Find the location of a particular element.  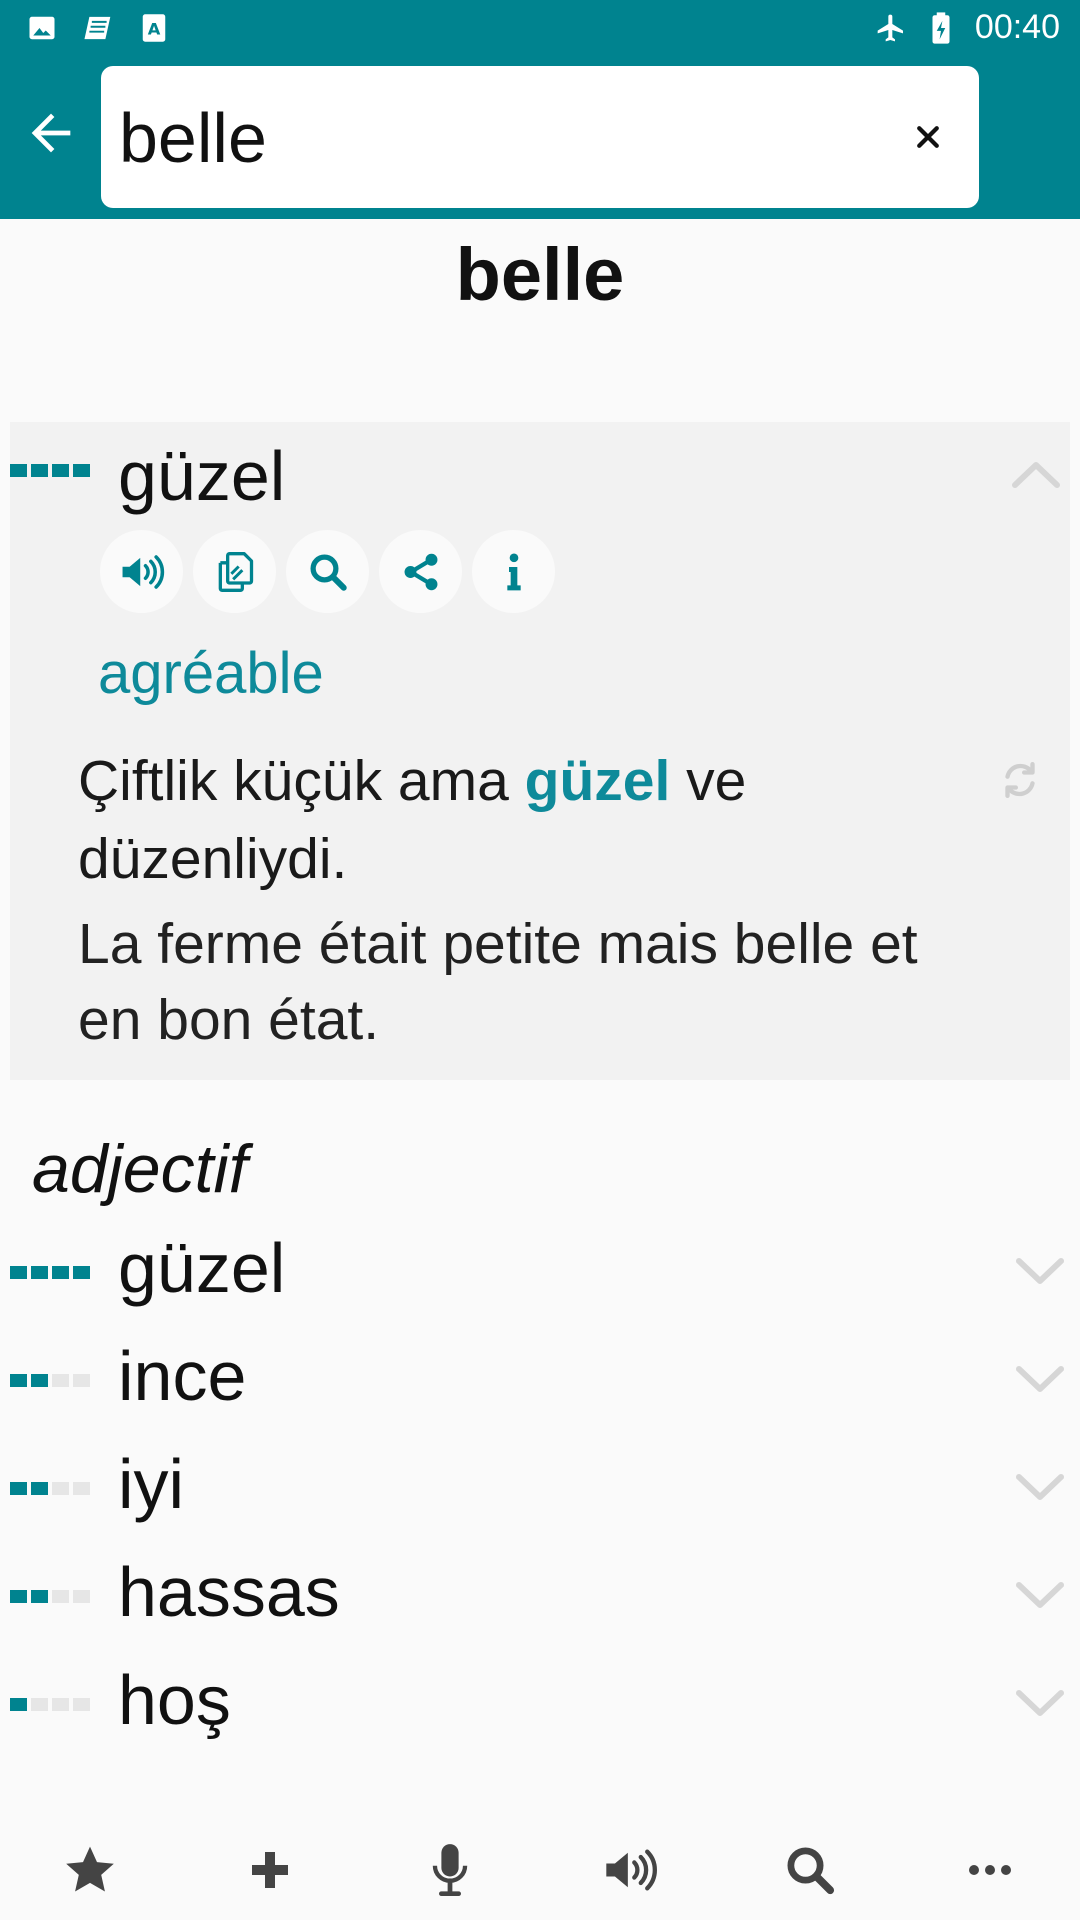

translation-item: hoş is located at coordinates (540, 1704).